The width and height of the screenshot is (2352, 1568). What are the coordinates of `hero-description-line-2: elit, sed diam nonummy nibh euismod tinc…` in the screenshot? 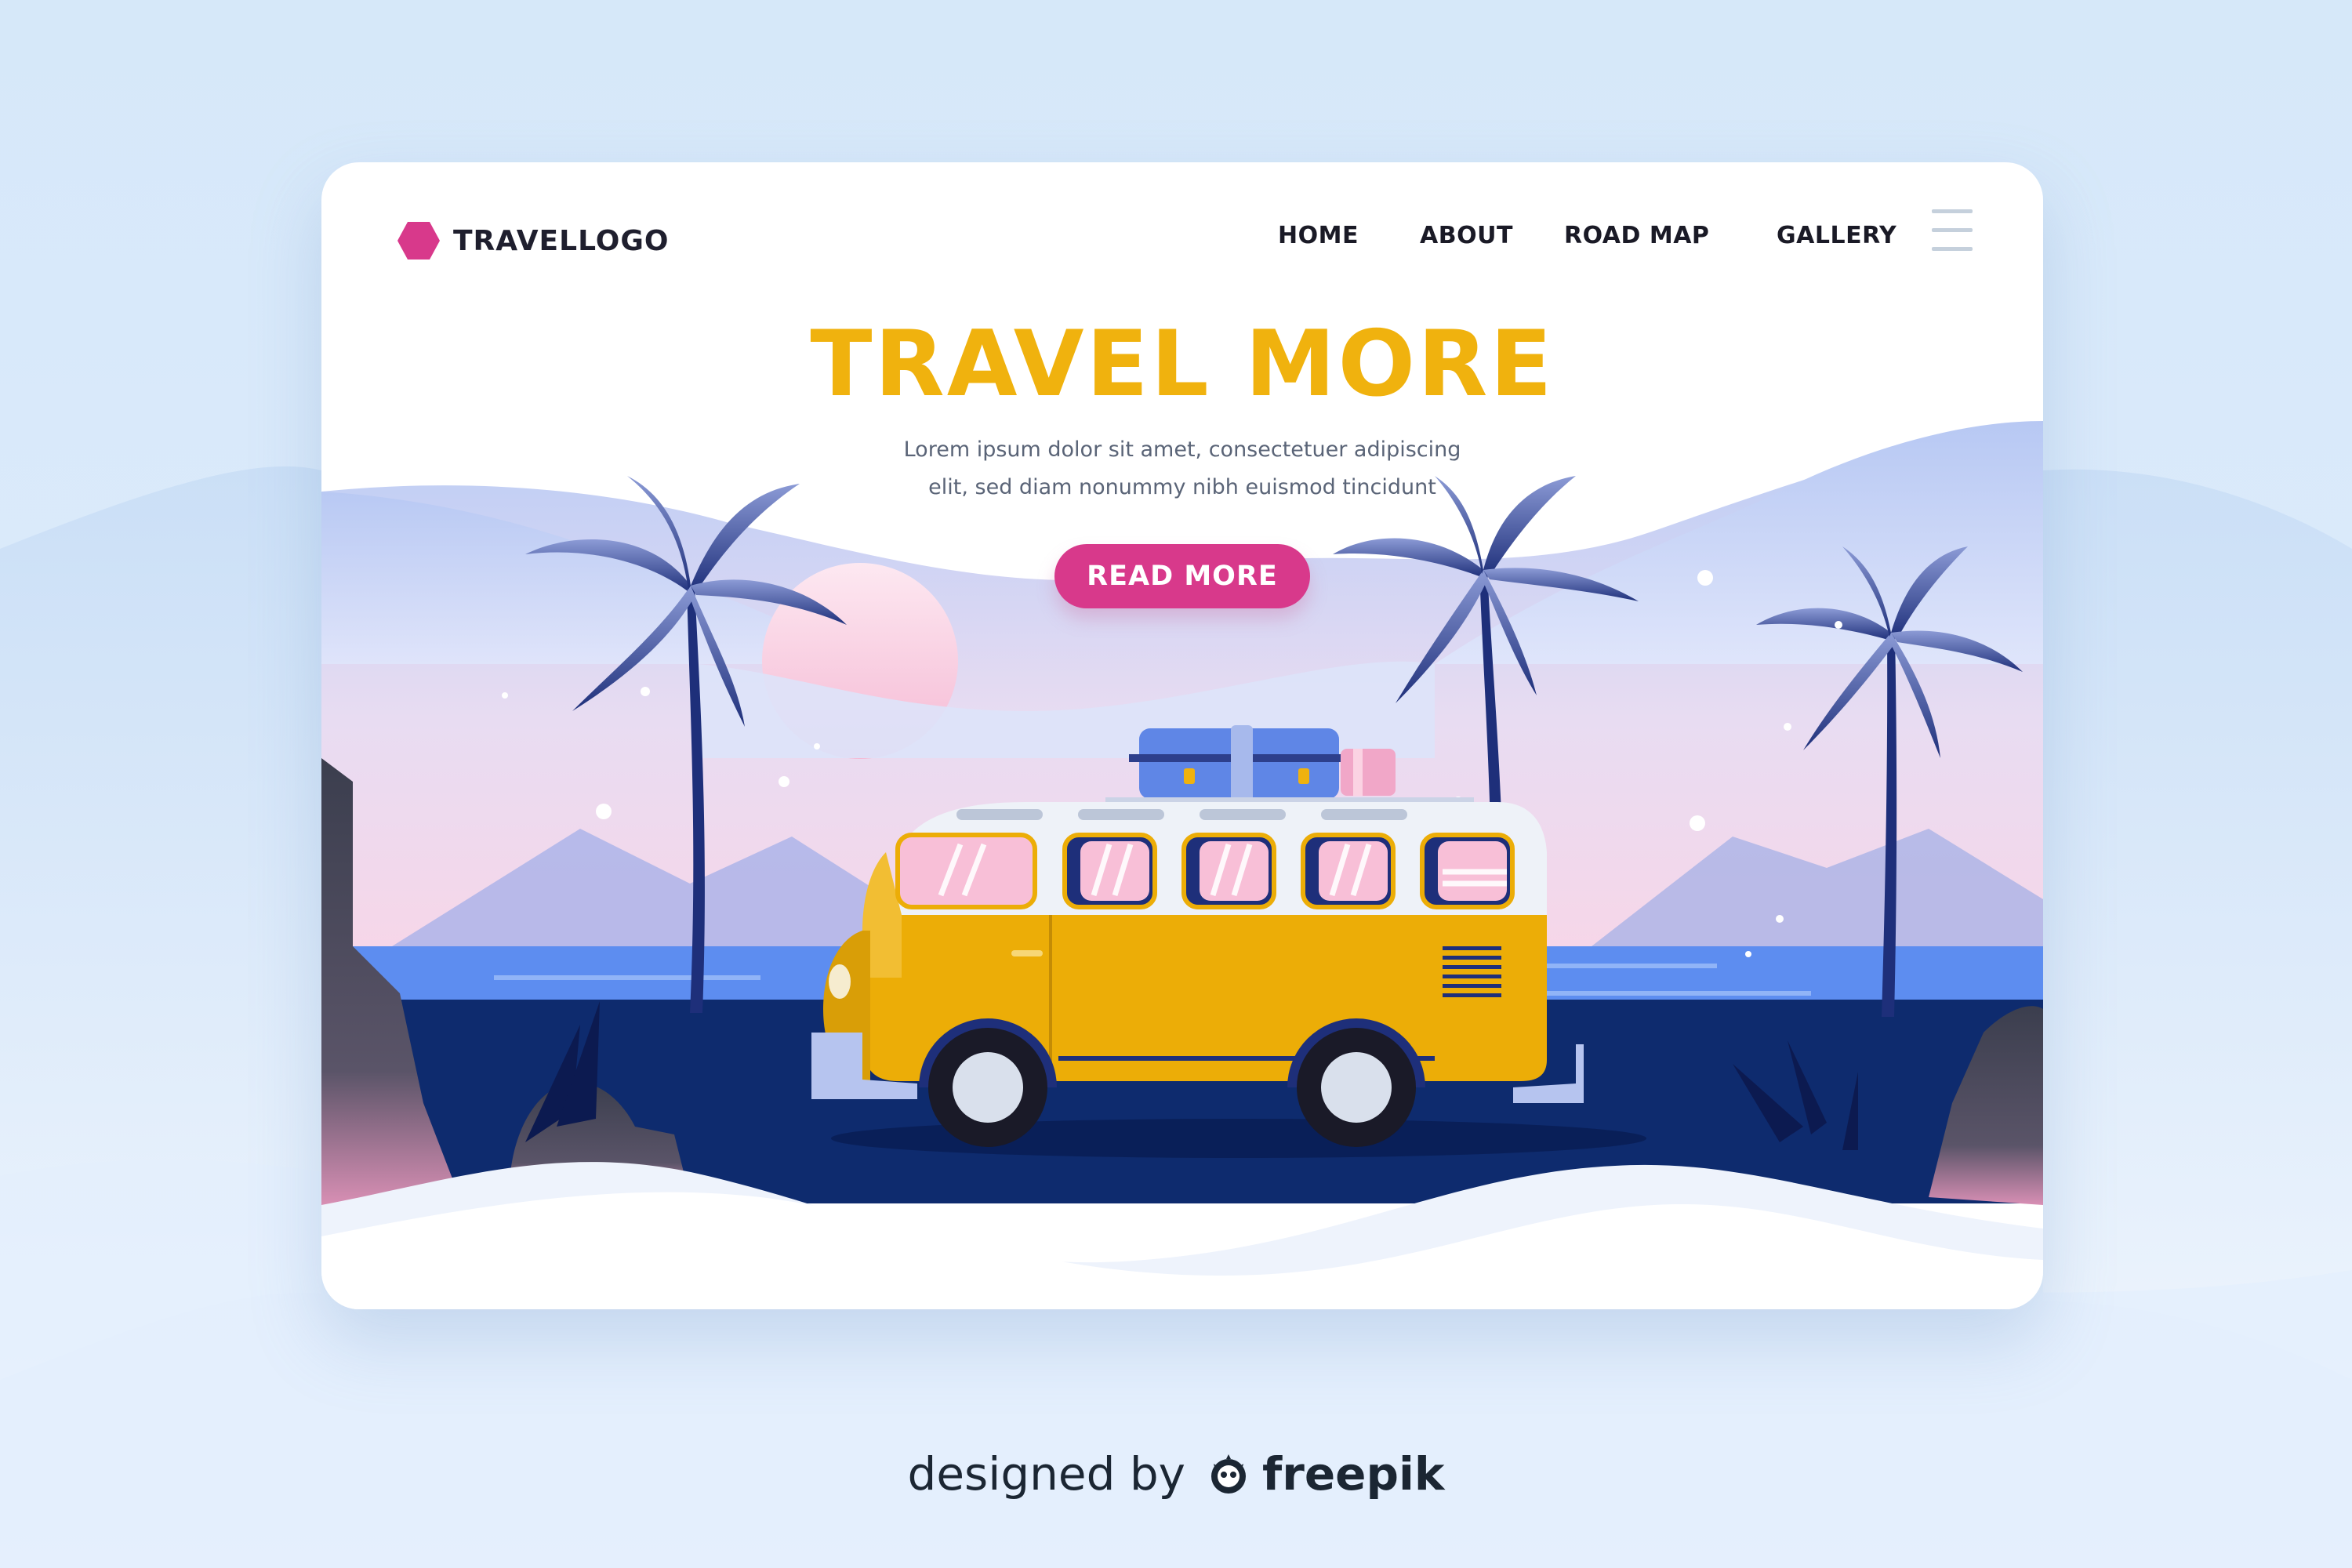 It's located at (1182, 487).